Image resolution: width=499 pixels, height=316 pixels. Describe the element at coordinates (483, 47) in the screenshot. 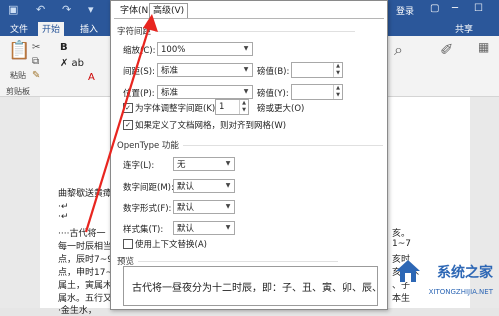

I see `style-gallery-icon: ▦` at that location.